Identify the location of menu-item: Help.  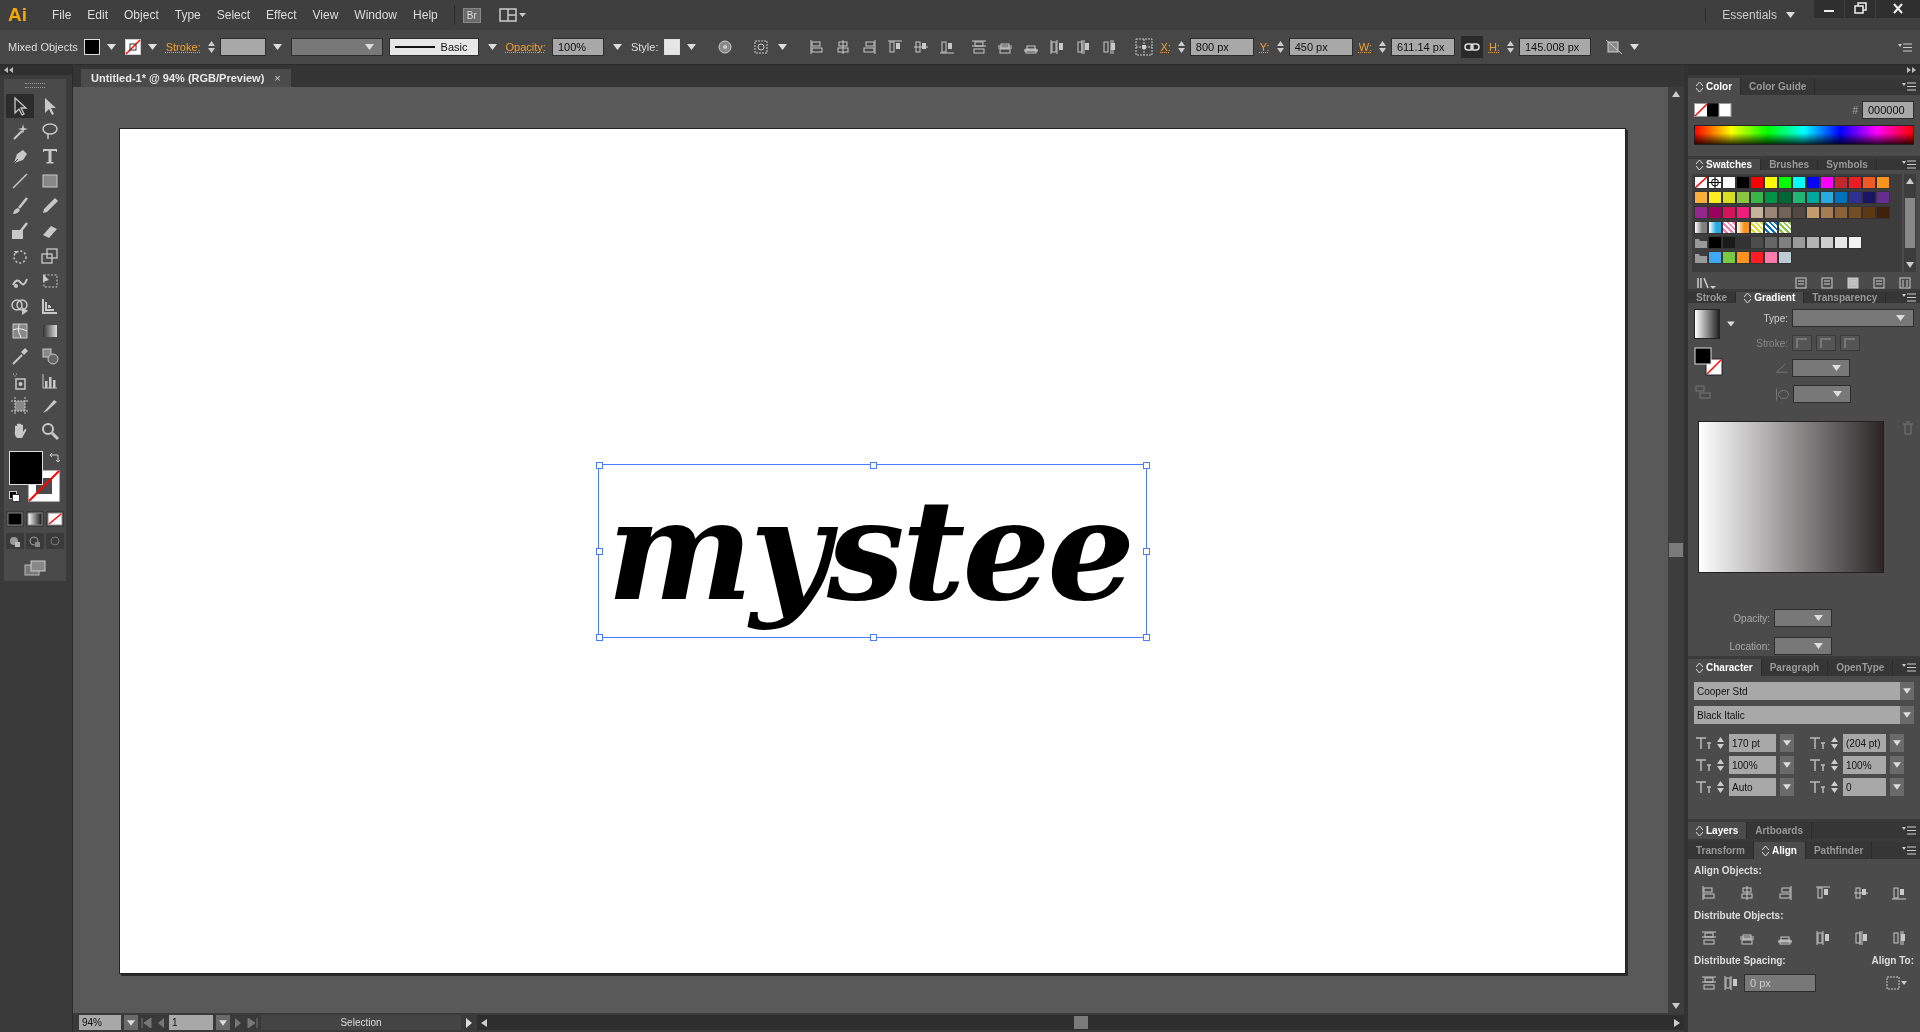
(425, 15).